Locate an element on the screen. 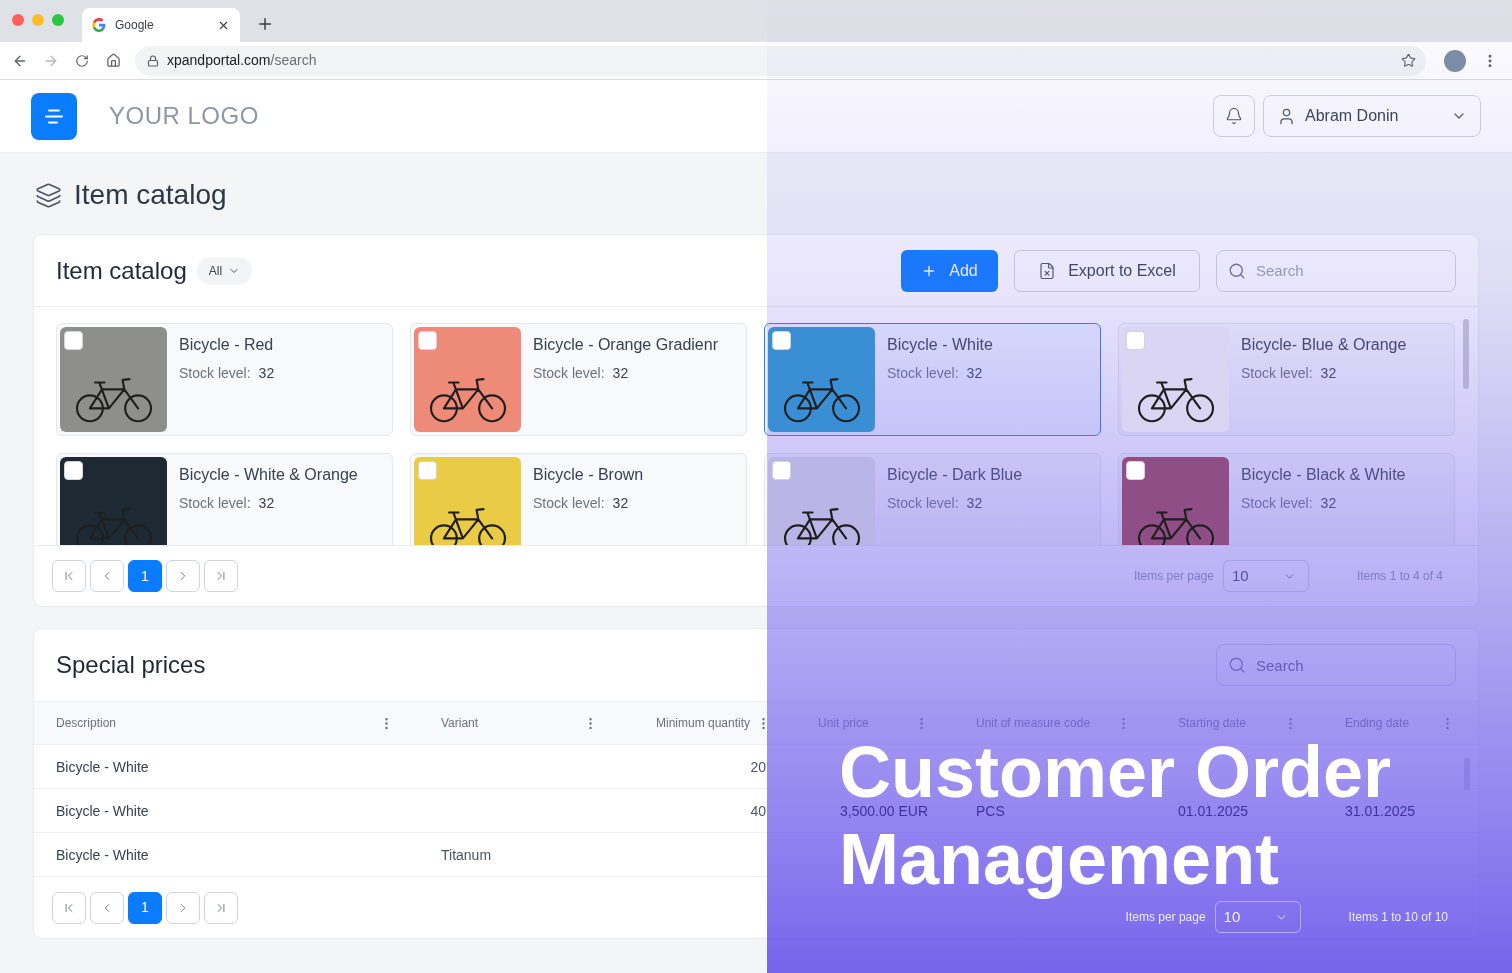 The width and height of the screenshot is (1512, 973). maximize-window-icon is located at coordinates (58, 20).